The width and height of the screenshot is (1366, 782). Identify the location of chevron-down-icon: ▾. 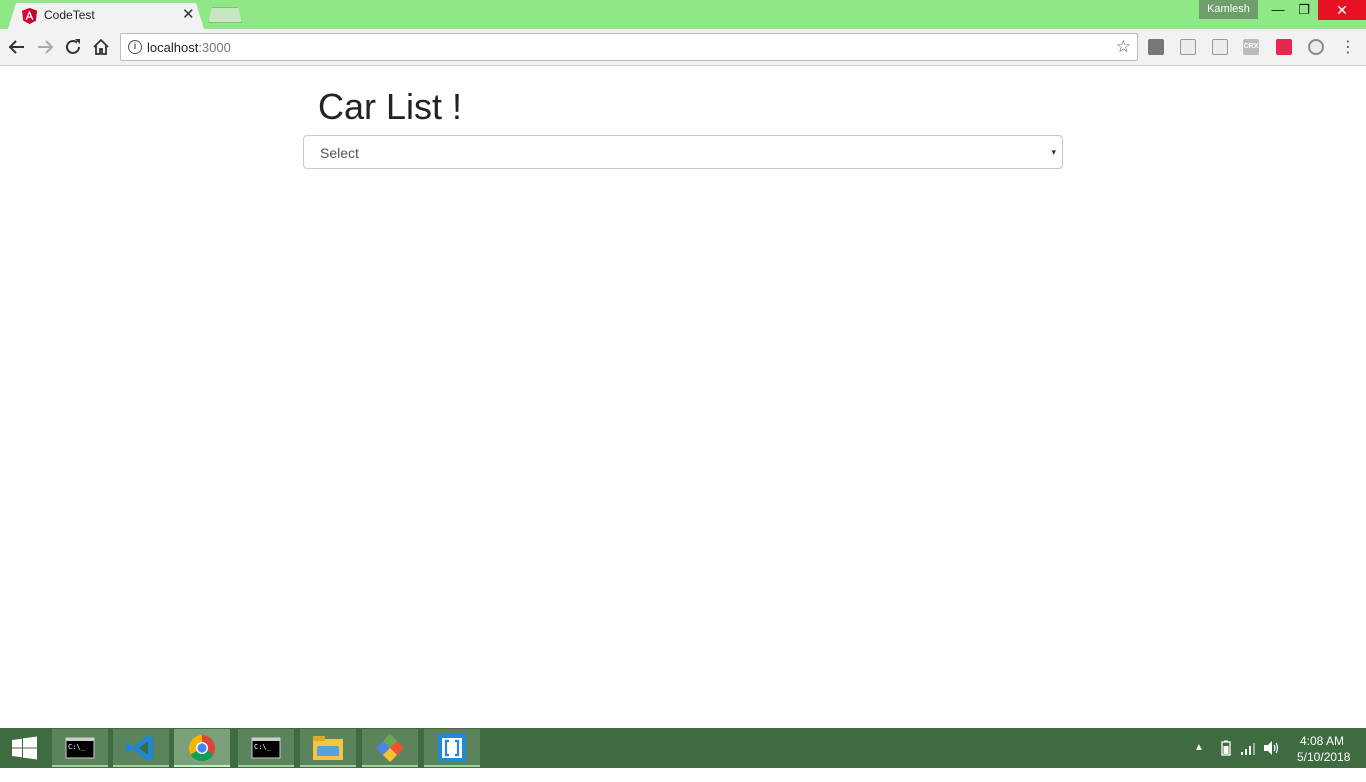
(1053, 152).